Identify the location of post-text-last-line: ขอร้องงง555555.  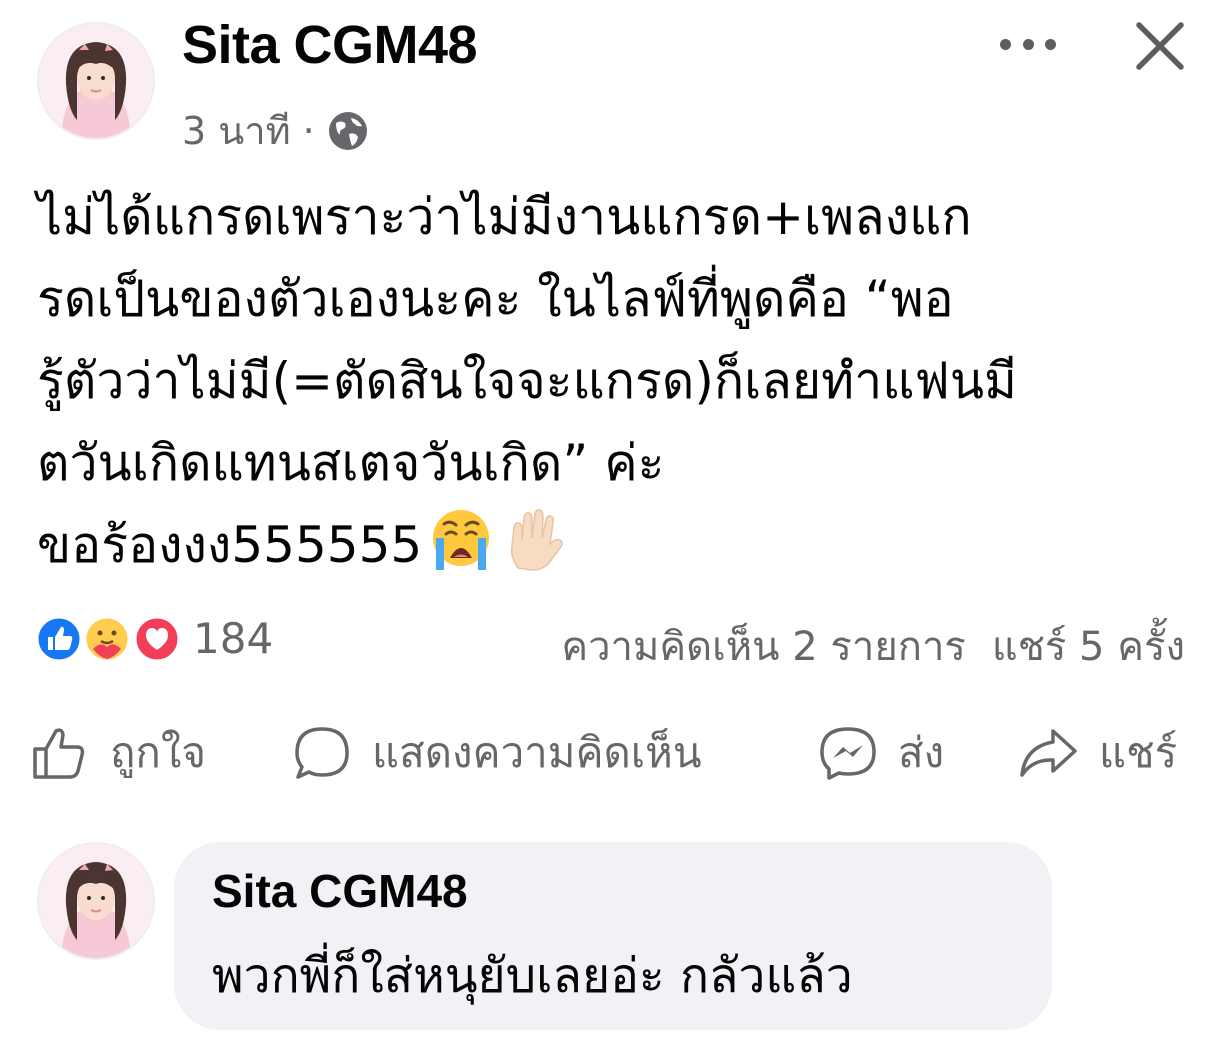
(622, 545).